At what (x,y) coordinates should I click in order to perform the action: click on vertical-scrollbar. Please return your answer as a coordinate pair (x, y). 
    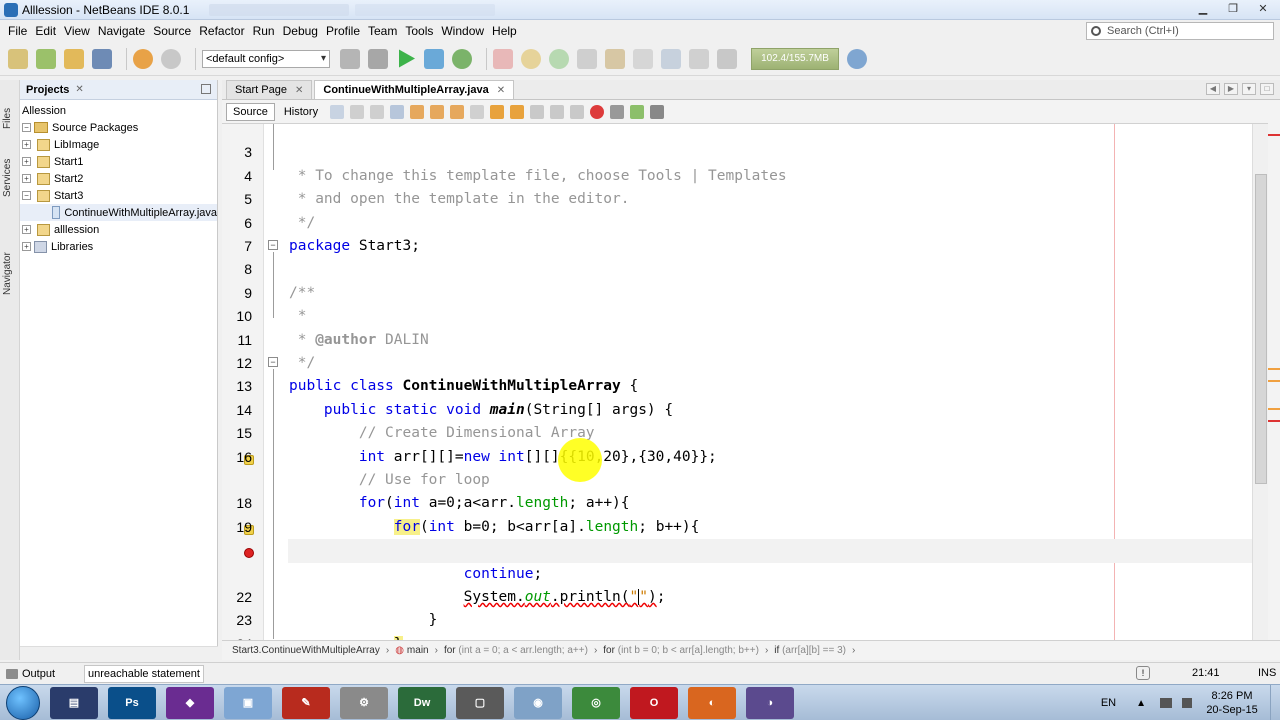
    Looking at the image, I should click on (1260, 382).